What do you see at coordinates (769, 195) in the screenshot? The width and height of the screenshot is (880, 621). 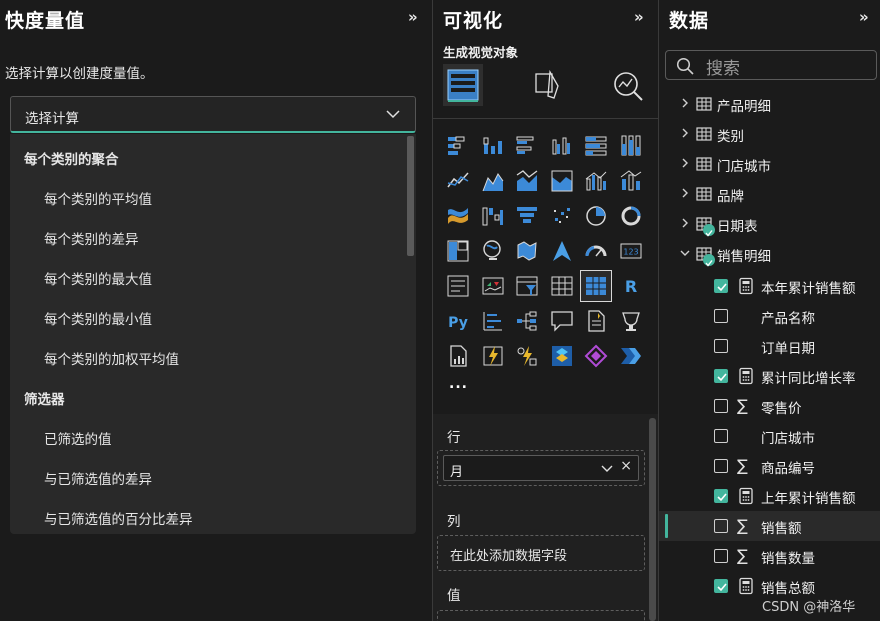 I see `table-row: 品牌` at bounding box center [769, 195].